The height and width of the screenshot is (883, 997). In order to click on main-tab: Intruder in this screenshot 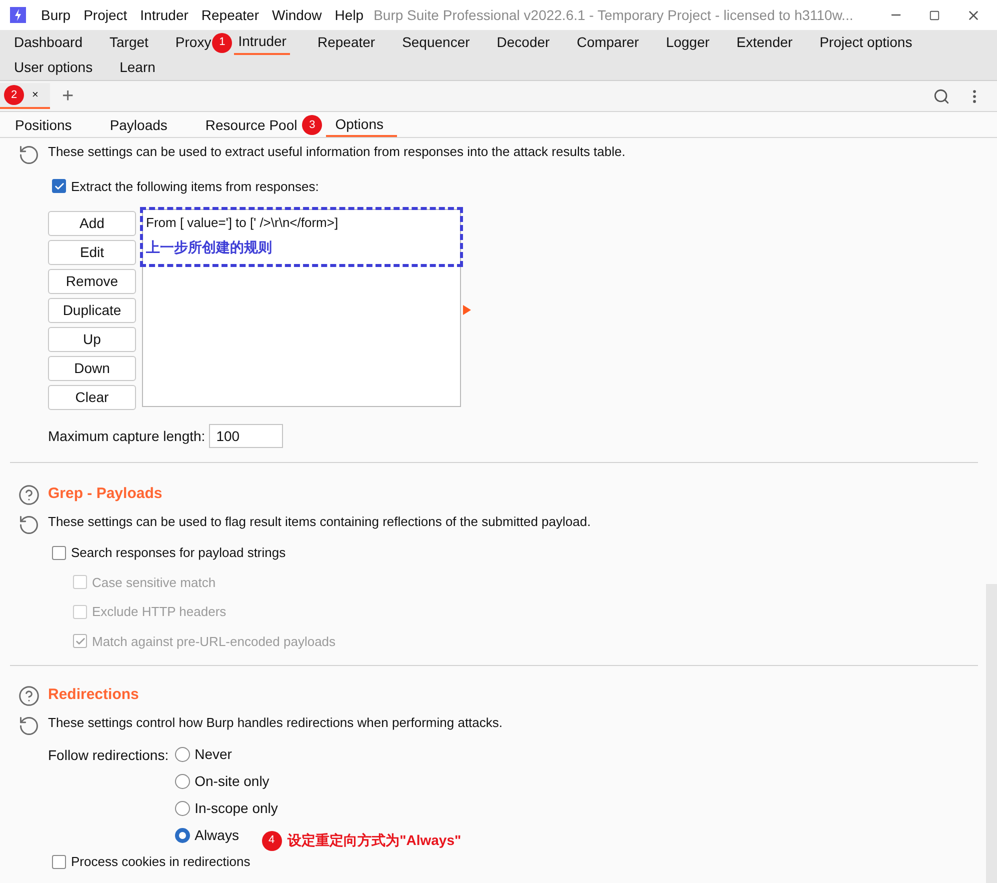, I will do `click(262, 42)`.